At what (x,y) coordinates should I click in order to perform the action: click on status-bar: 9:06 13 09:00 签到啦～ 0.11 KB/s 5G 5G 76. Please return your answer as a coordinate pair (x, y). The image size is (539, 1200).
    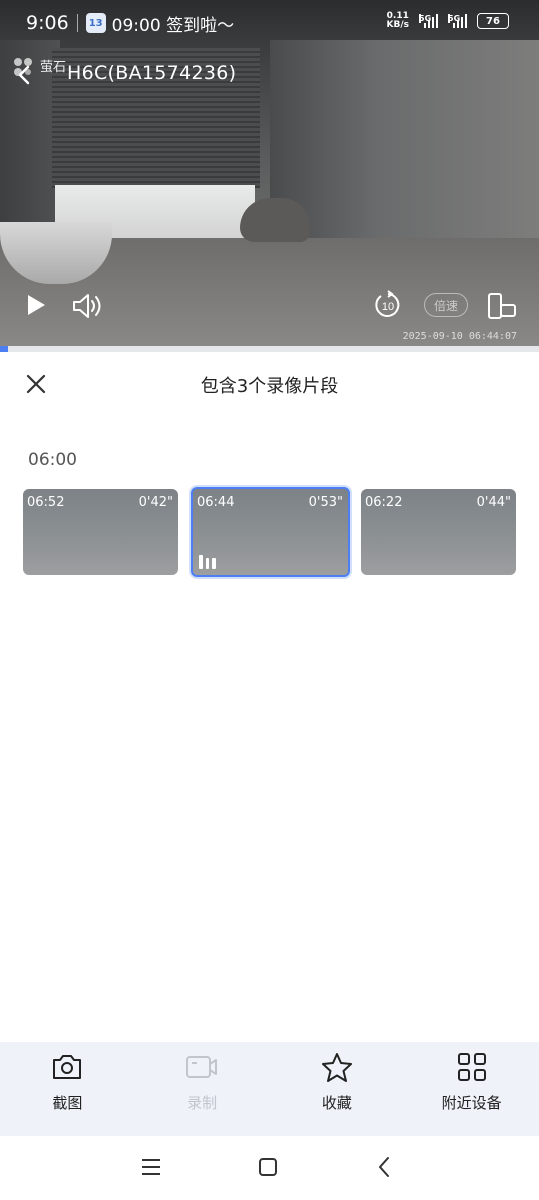
    Looking at the image, I should click on (269, 23).